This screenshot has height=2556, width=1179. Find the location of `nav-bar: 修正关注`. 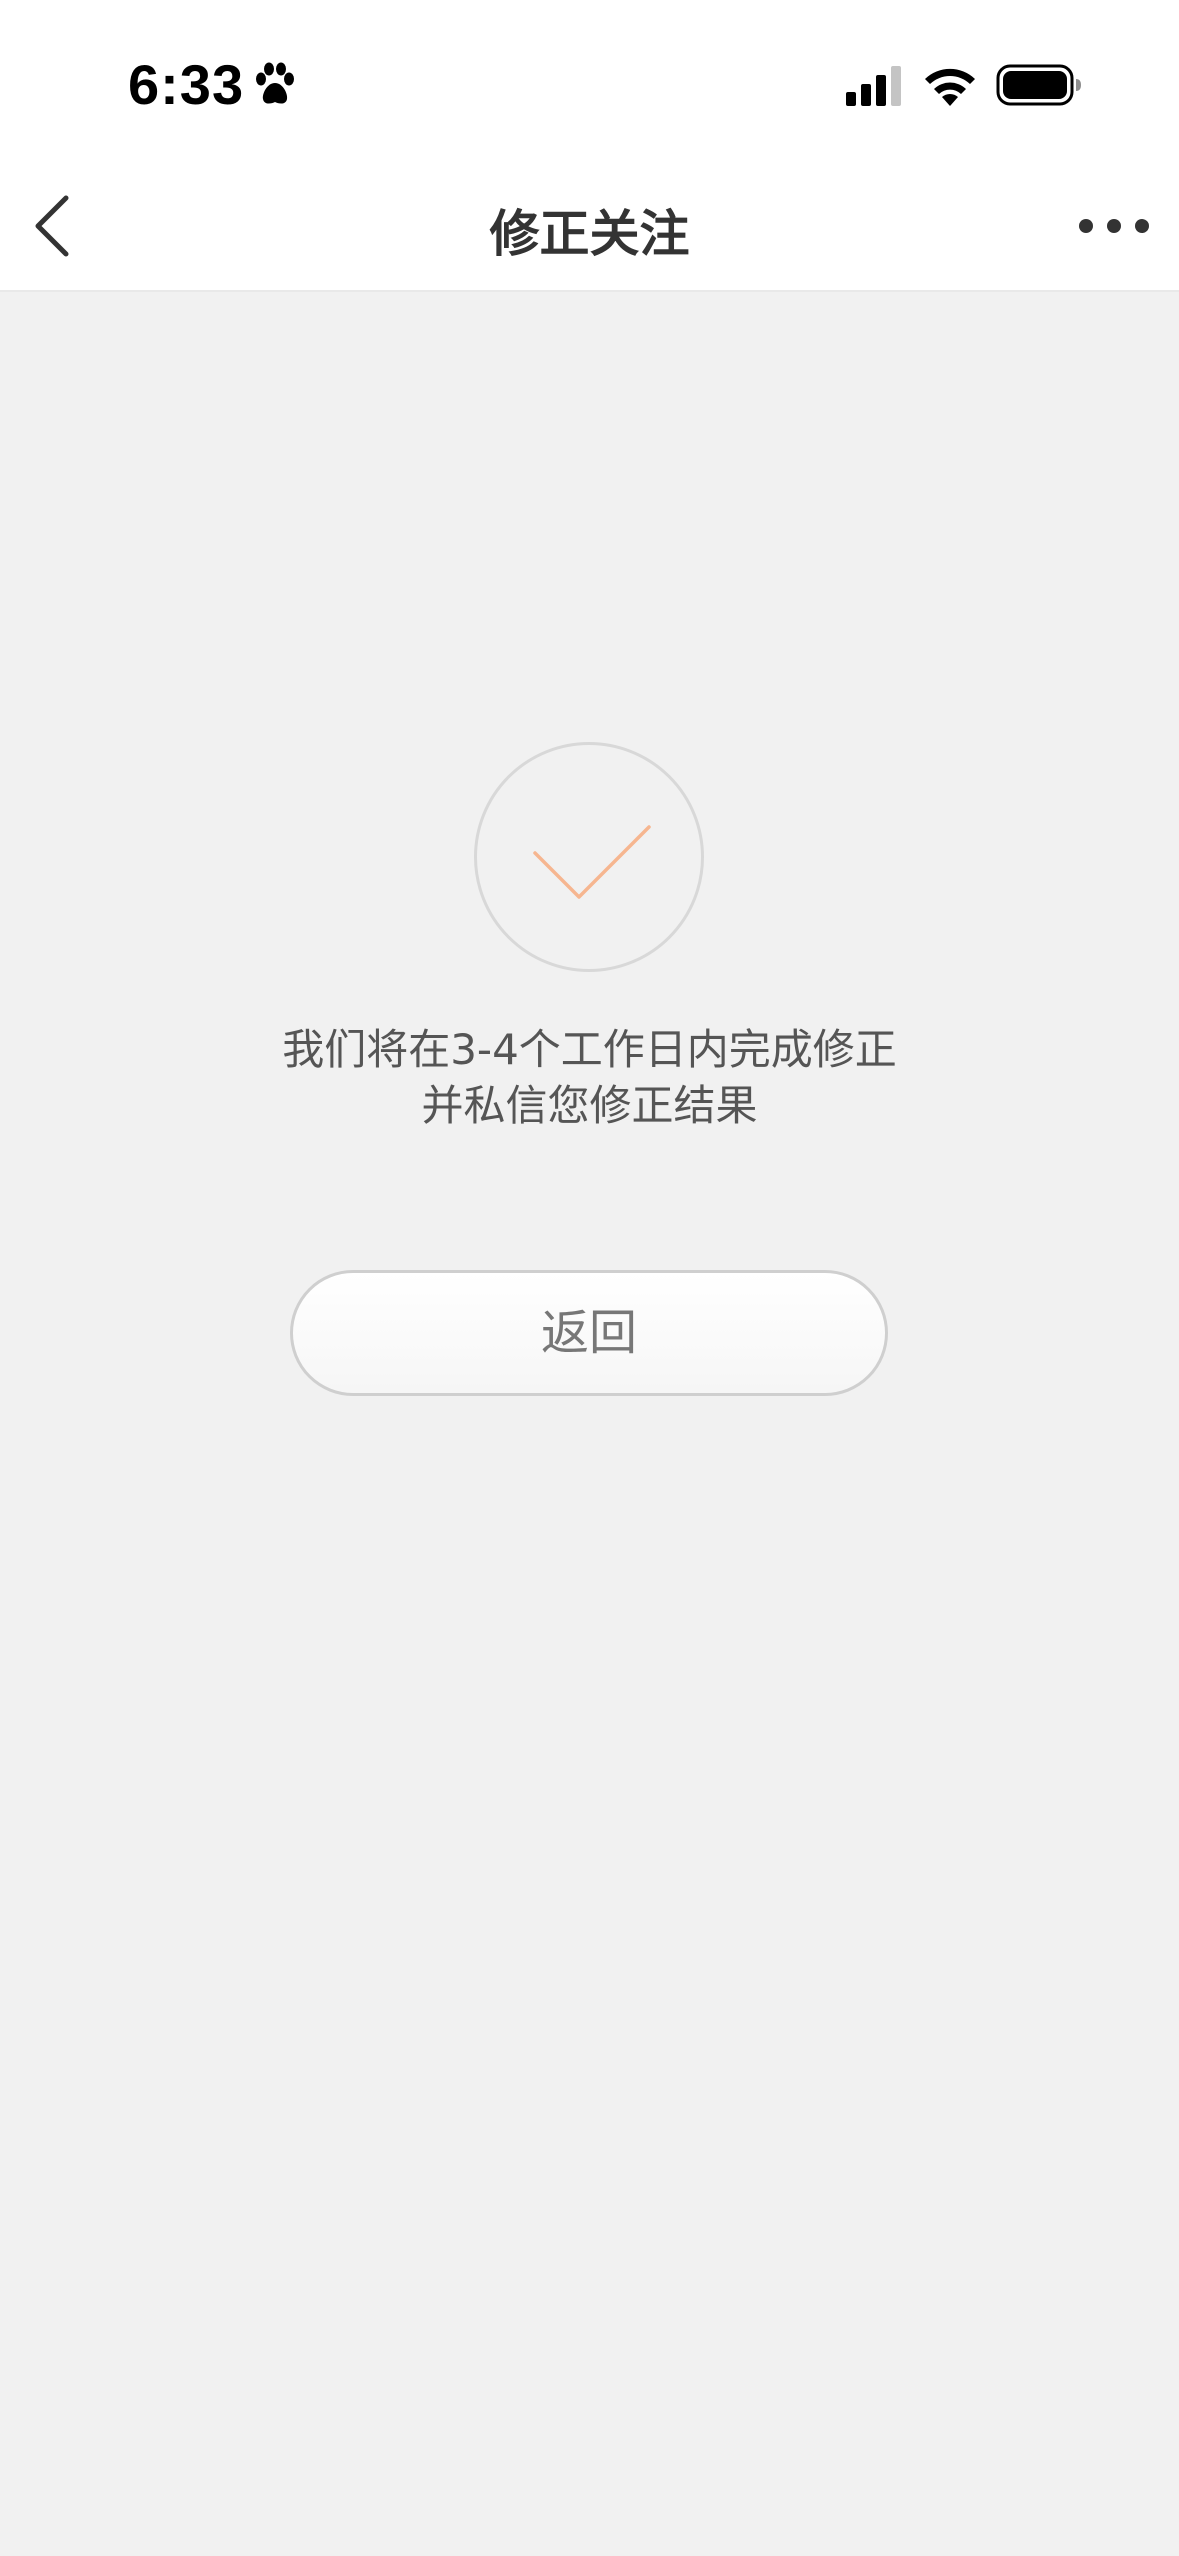

nav-bar: 修正关注 is located at coordinates (589, 226).